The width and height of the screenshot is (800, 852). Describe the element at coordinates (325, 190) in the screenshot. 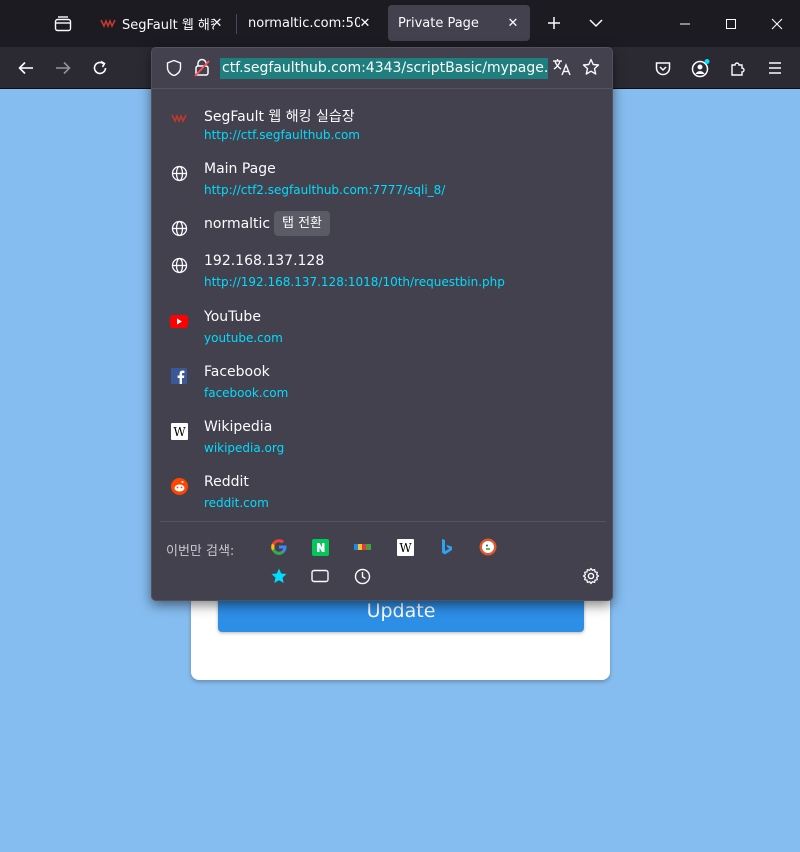

I see `result-url: http://ctf2.segfaulthub.com:7777/sqli_8/` at that location.